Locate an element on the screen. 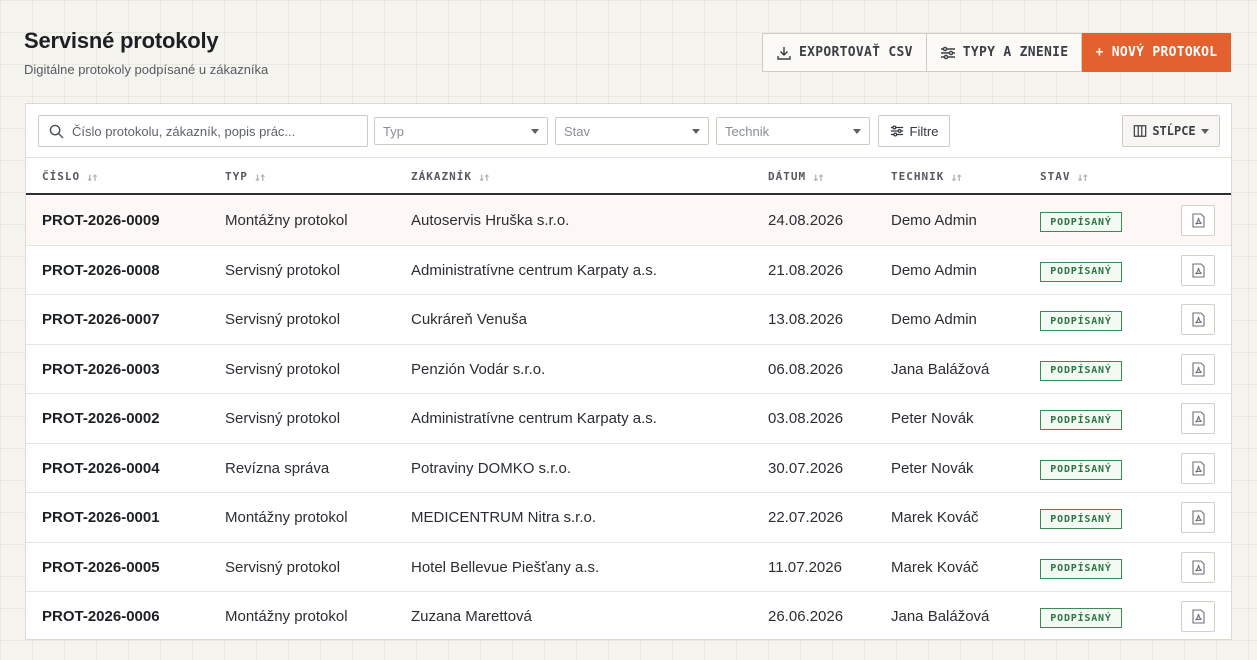 The height and width of the screenshot is (660, 1257). export-csv-button: EXPORTOVAŤ CSV is located at coordinates (844, 52).